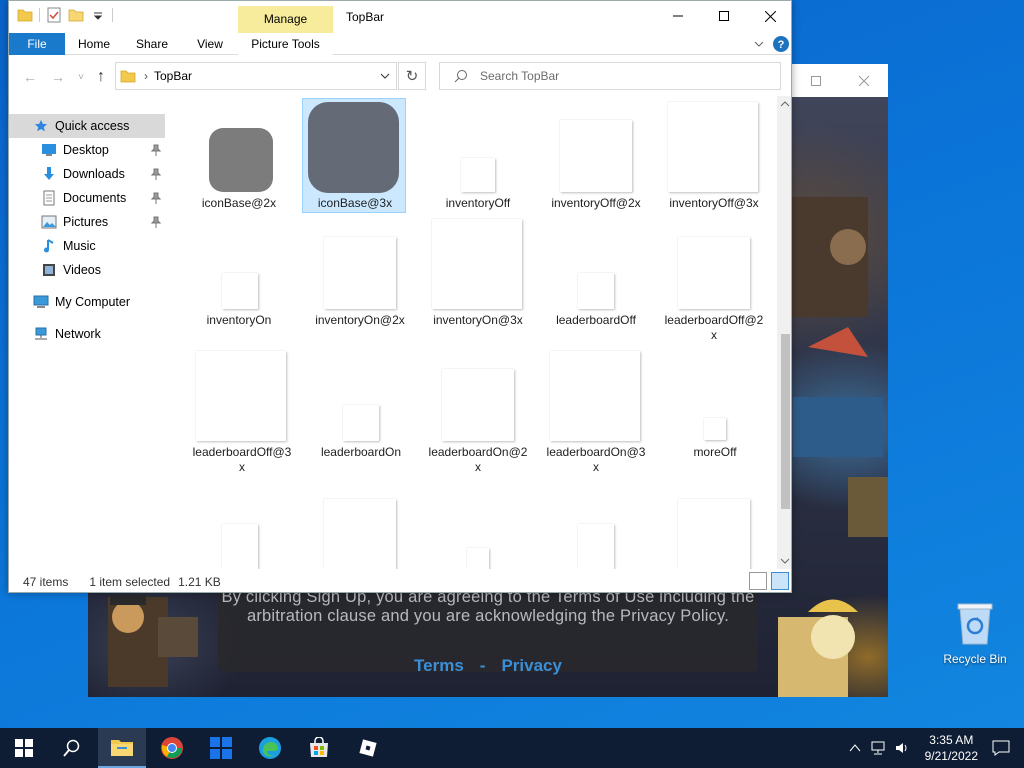  Describe the element at coordinates (122, 748) in the screenshot. I see `file-explorer-icon` at that location.